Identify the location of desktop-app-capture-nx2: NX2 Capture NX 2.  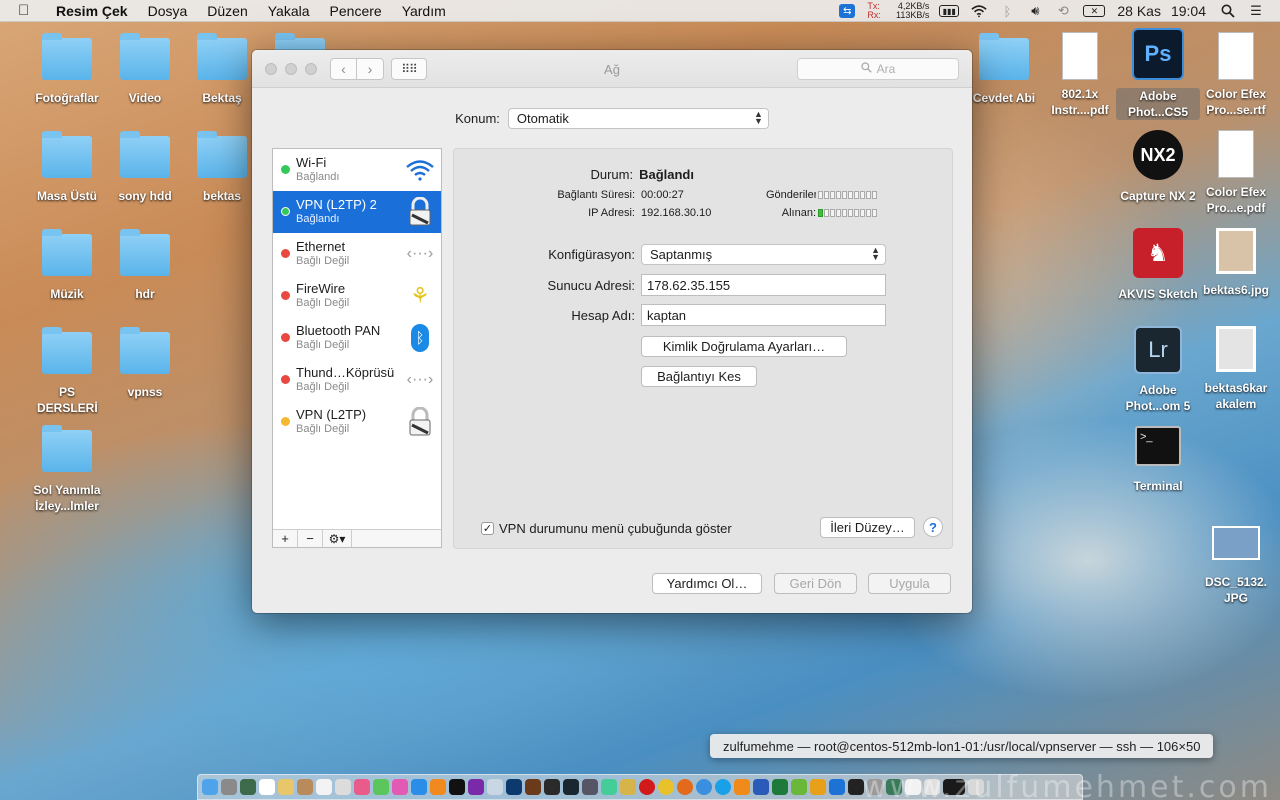
(1158, 167).